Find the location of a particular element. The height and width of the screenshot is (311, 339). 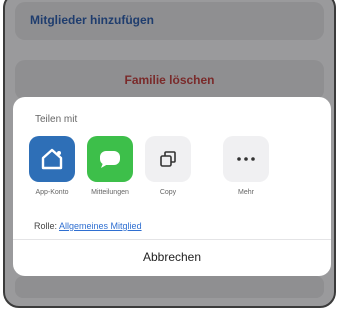

share-option-app-account: App-Konto is located at coordinates (52, 166).